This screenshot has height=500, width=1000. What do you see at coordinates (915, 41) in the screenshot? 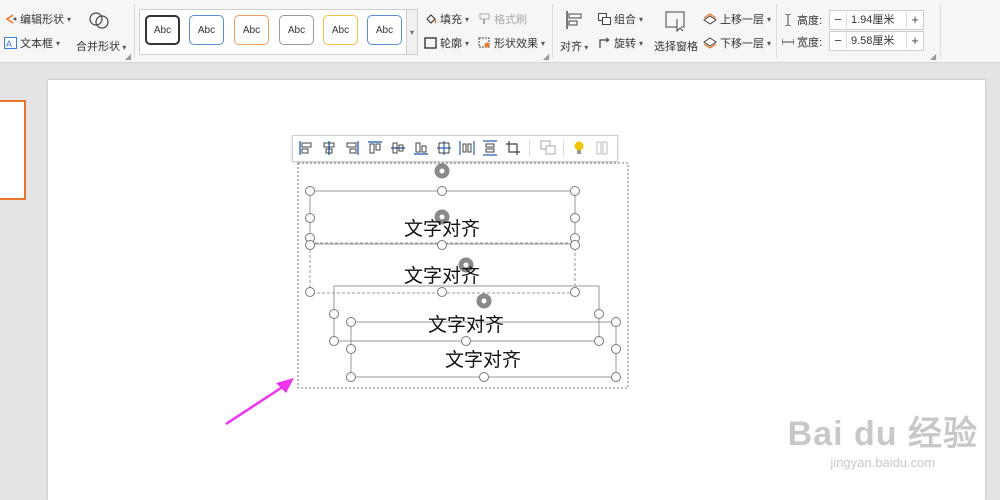
I see `width-increment-button: +` at bounding box center [915, 41].